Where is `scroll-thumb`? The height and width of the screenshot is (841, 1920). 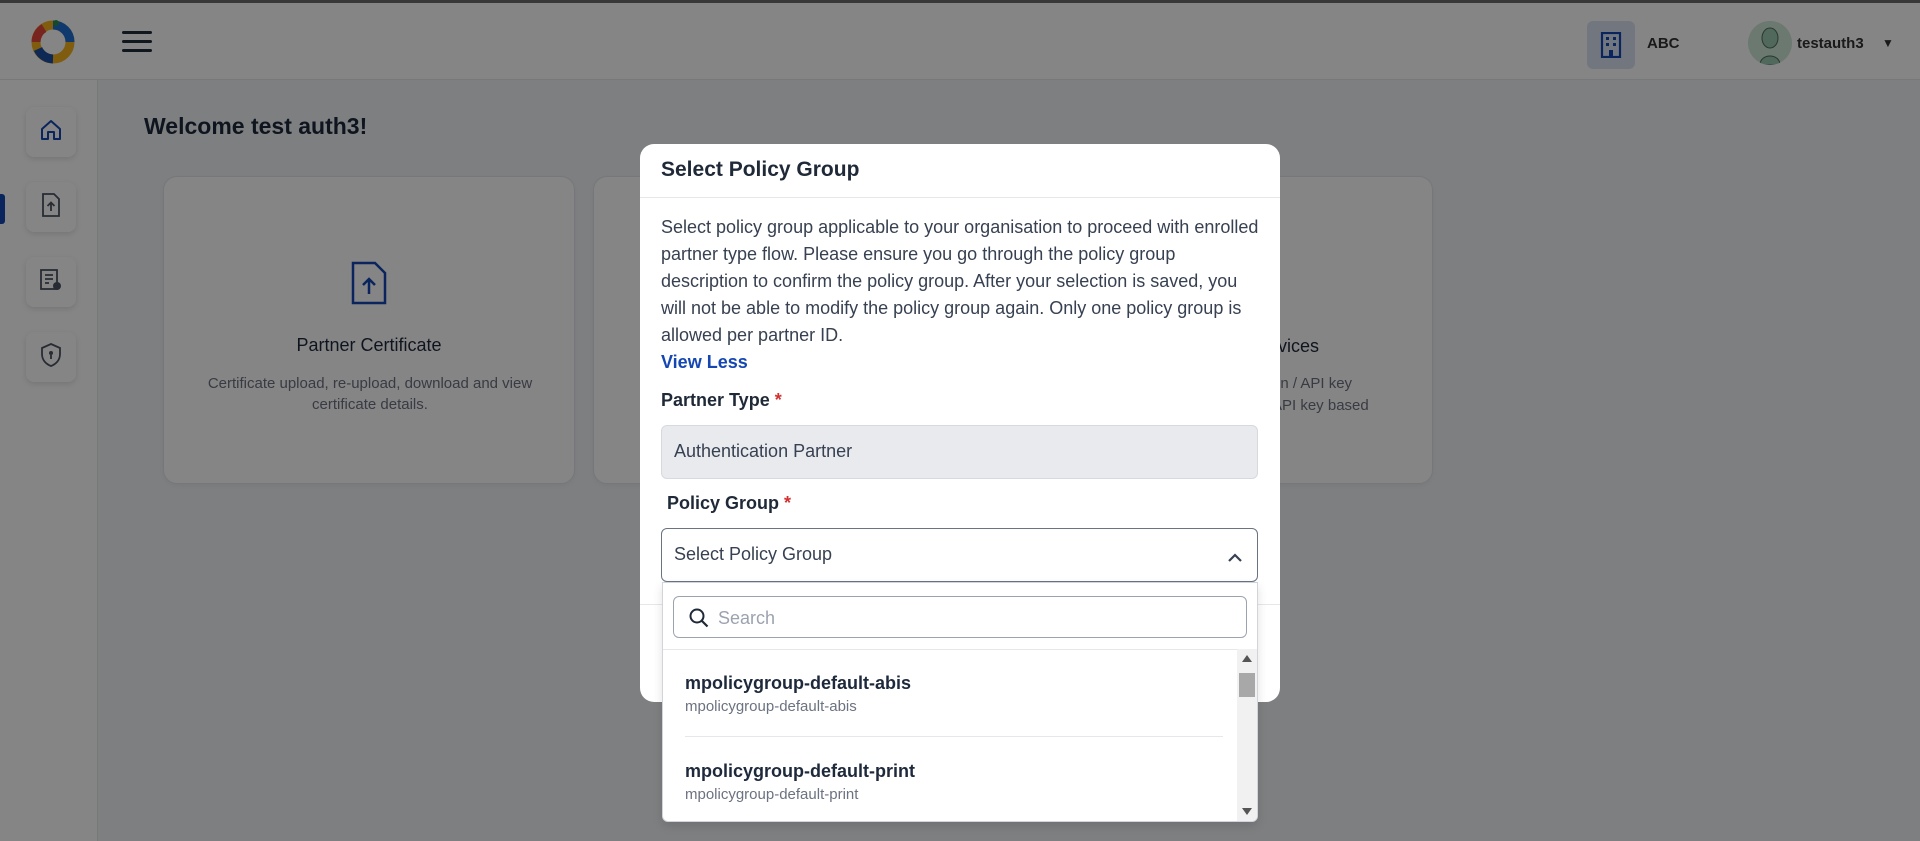
scroll-thumb is located at coordinates (1247, 685).